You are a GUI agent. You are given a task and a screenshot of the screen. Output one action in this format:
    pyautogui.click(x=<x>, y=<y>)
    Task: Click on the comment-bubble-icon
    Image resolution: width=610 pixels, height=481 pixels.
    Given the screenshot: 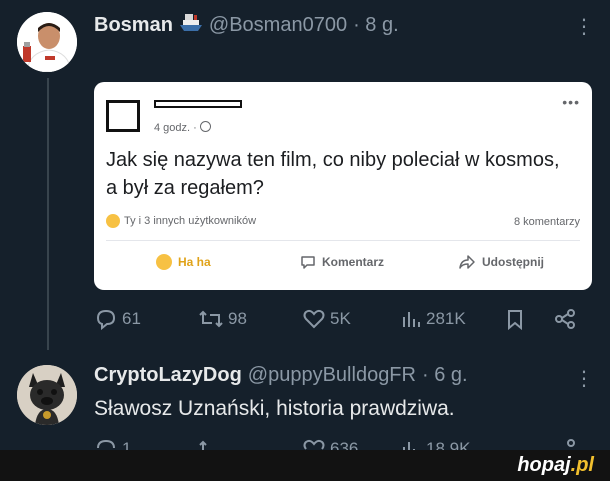 What is the action you would take?
    pyautogui.click(x=308, y=262)
    